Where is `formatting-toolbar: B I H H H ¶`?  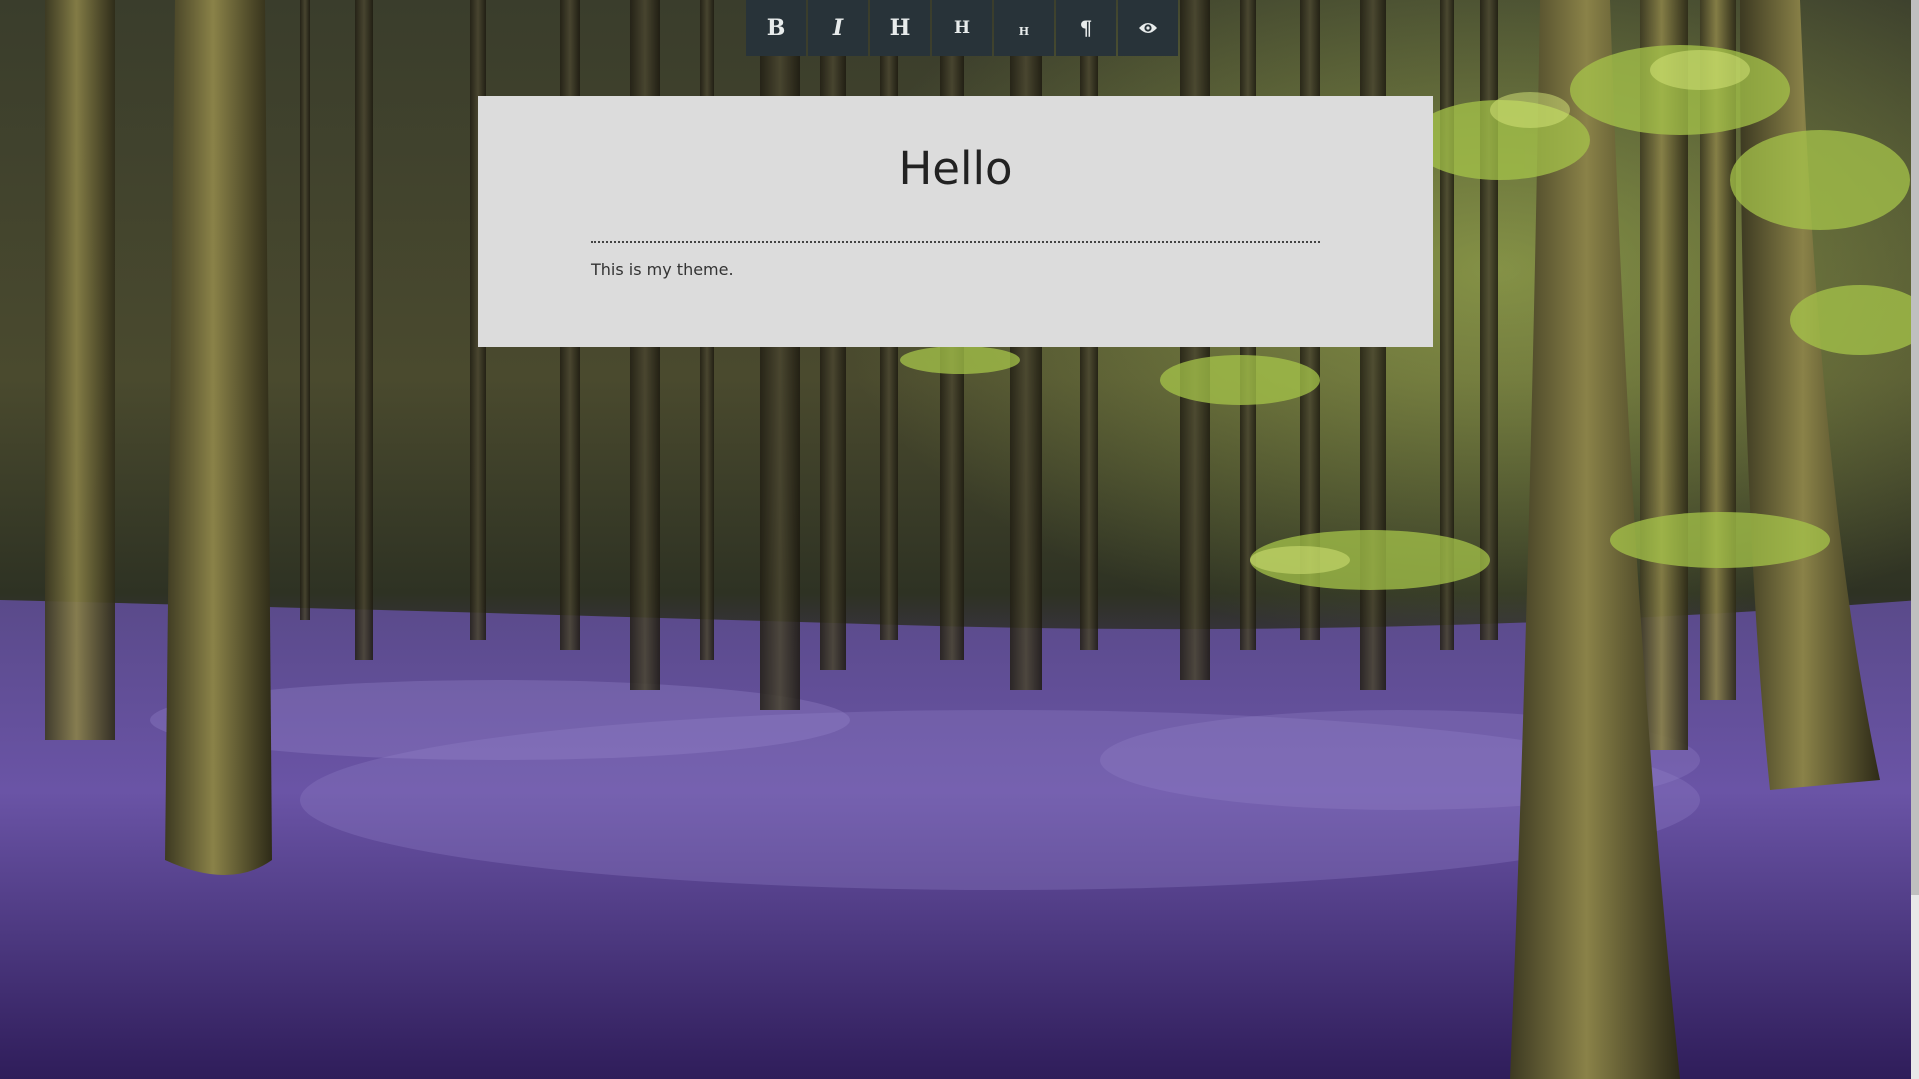
formatting-toolbar: B I H H H ¶ is located at coordinates (962, 28).